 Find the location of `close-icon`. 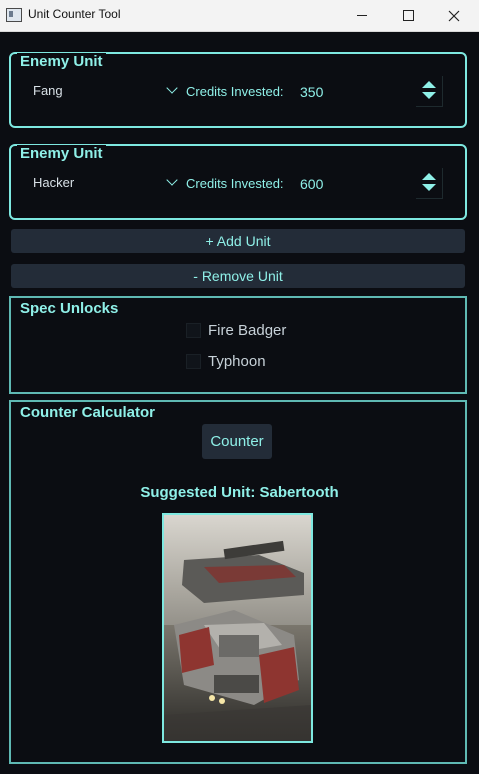

close-icon is located at coordinates (454, 15).